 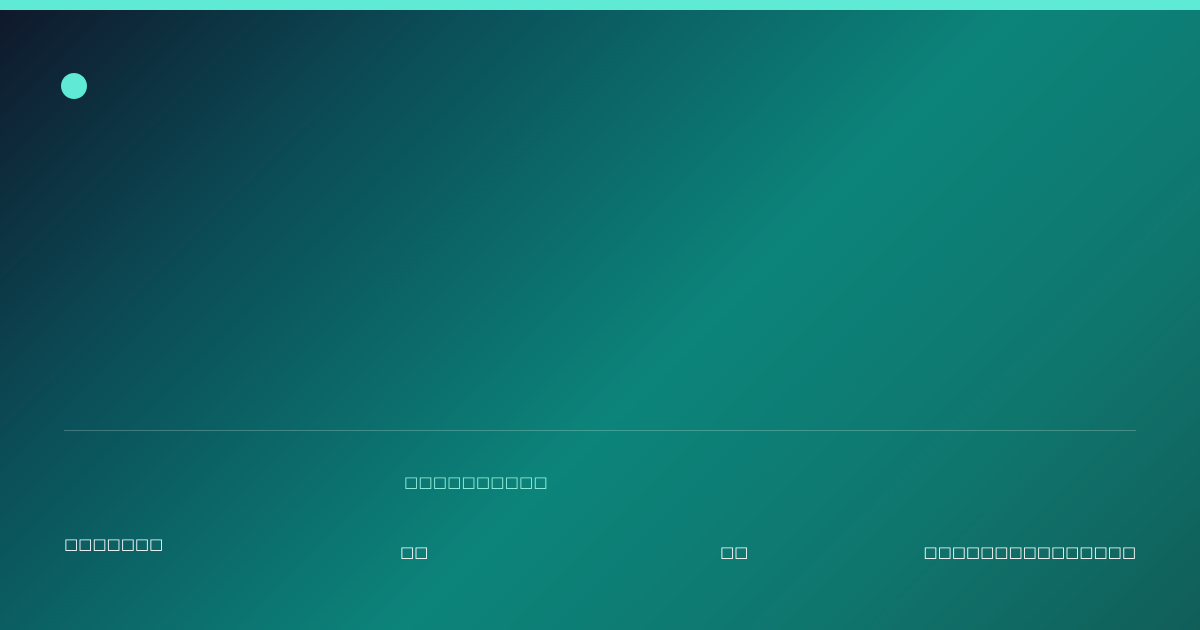 I want to click on meta-label-1: □□, so click(x=414, y=552).